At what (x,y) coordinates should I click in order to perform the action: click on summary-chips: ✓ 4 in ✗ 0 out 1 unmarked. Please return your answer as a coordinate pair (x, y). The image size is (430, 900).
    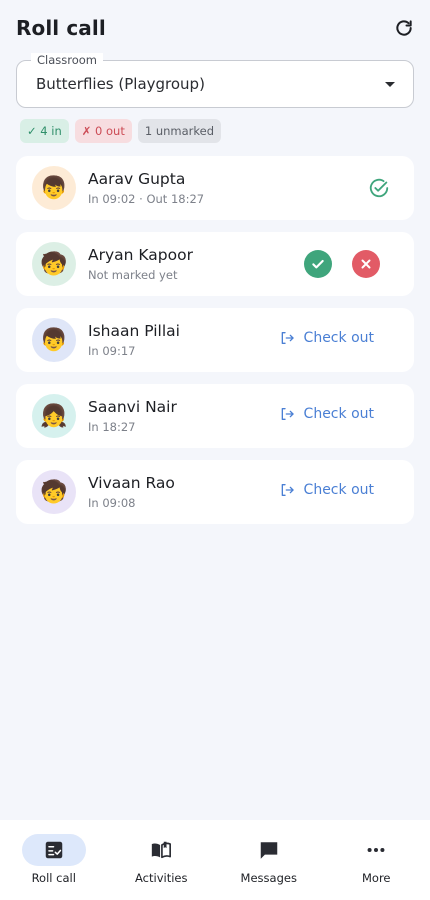
    Looking at the image, I should click on (121, 131).